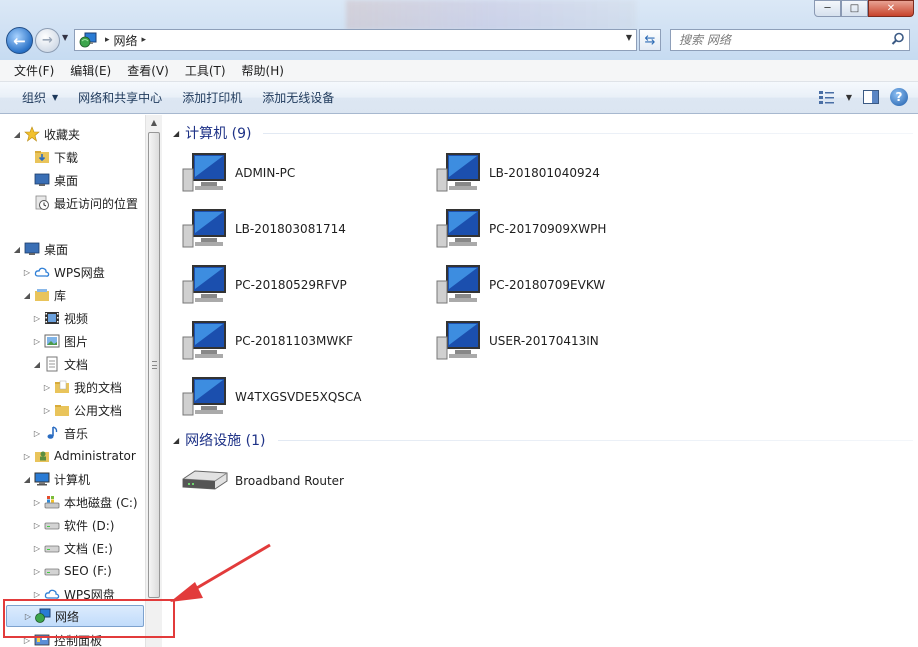  I want to click on scroll-thumb, so click(154, 365).